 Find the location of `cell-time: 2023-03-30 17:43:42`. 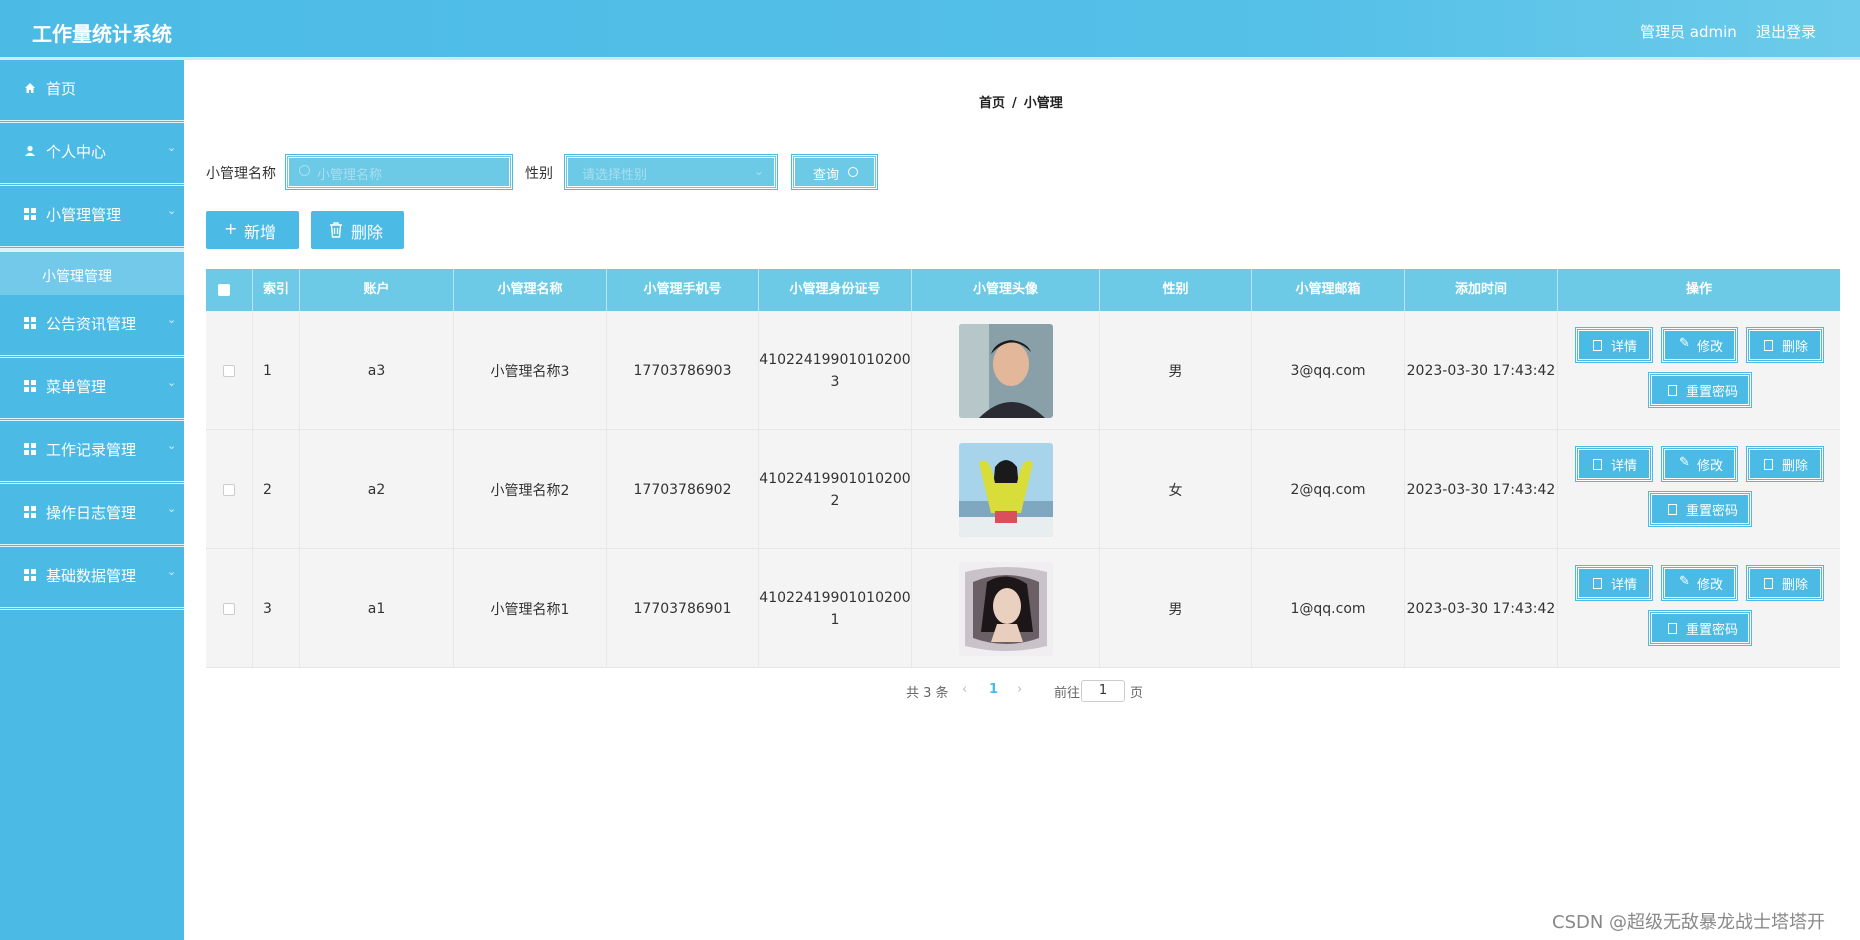

cell-time: 2023-03-30 17:43:42 is located at coordinates (1481, 370).